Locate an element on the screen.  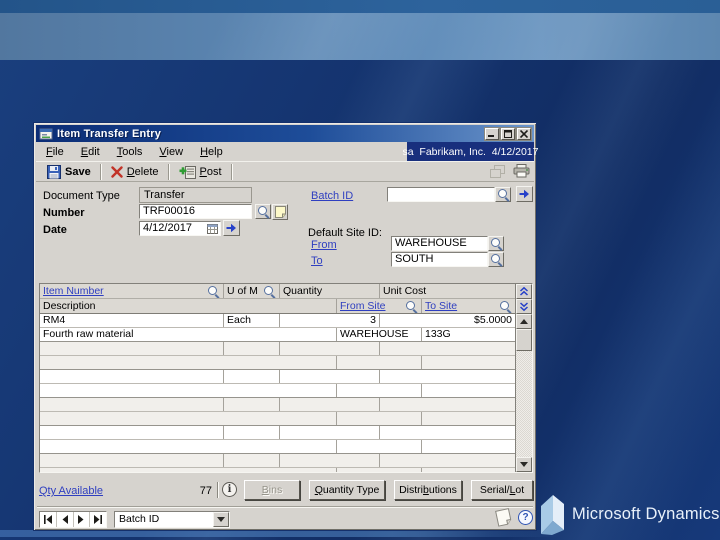
qty-available-link: Qty Available is located at coordinates (71, 491).